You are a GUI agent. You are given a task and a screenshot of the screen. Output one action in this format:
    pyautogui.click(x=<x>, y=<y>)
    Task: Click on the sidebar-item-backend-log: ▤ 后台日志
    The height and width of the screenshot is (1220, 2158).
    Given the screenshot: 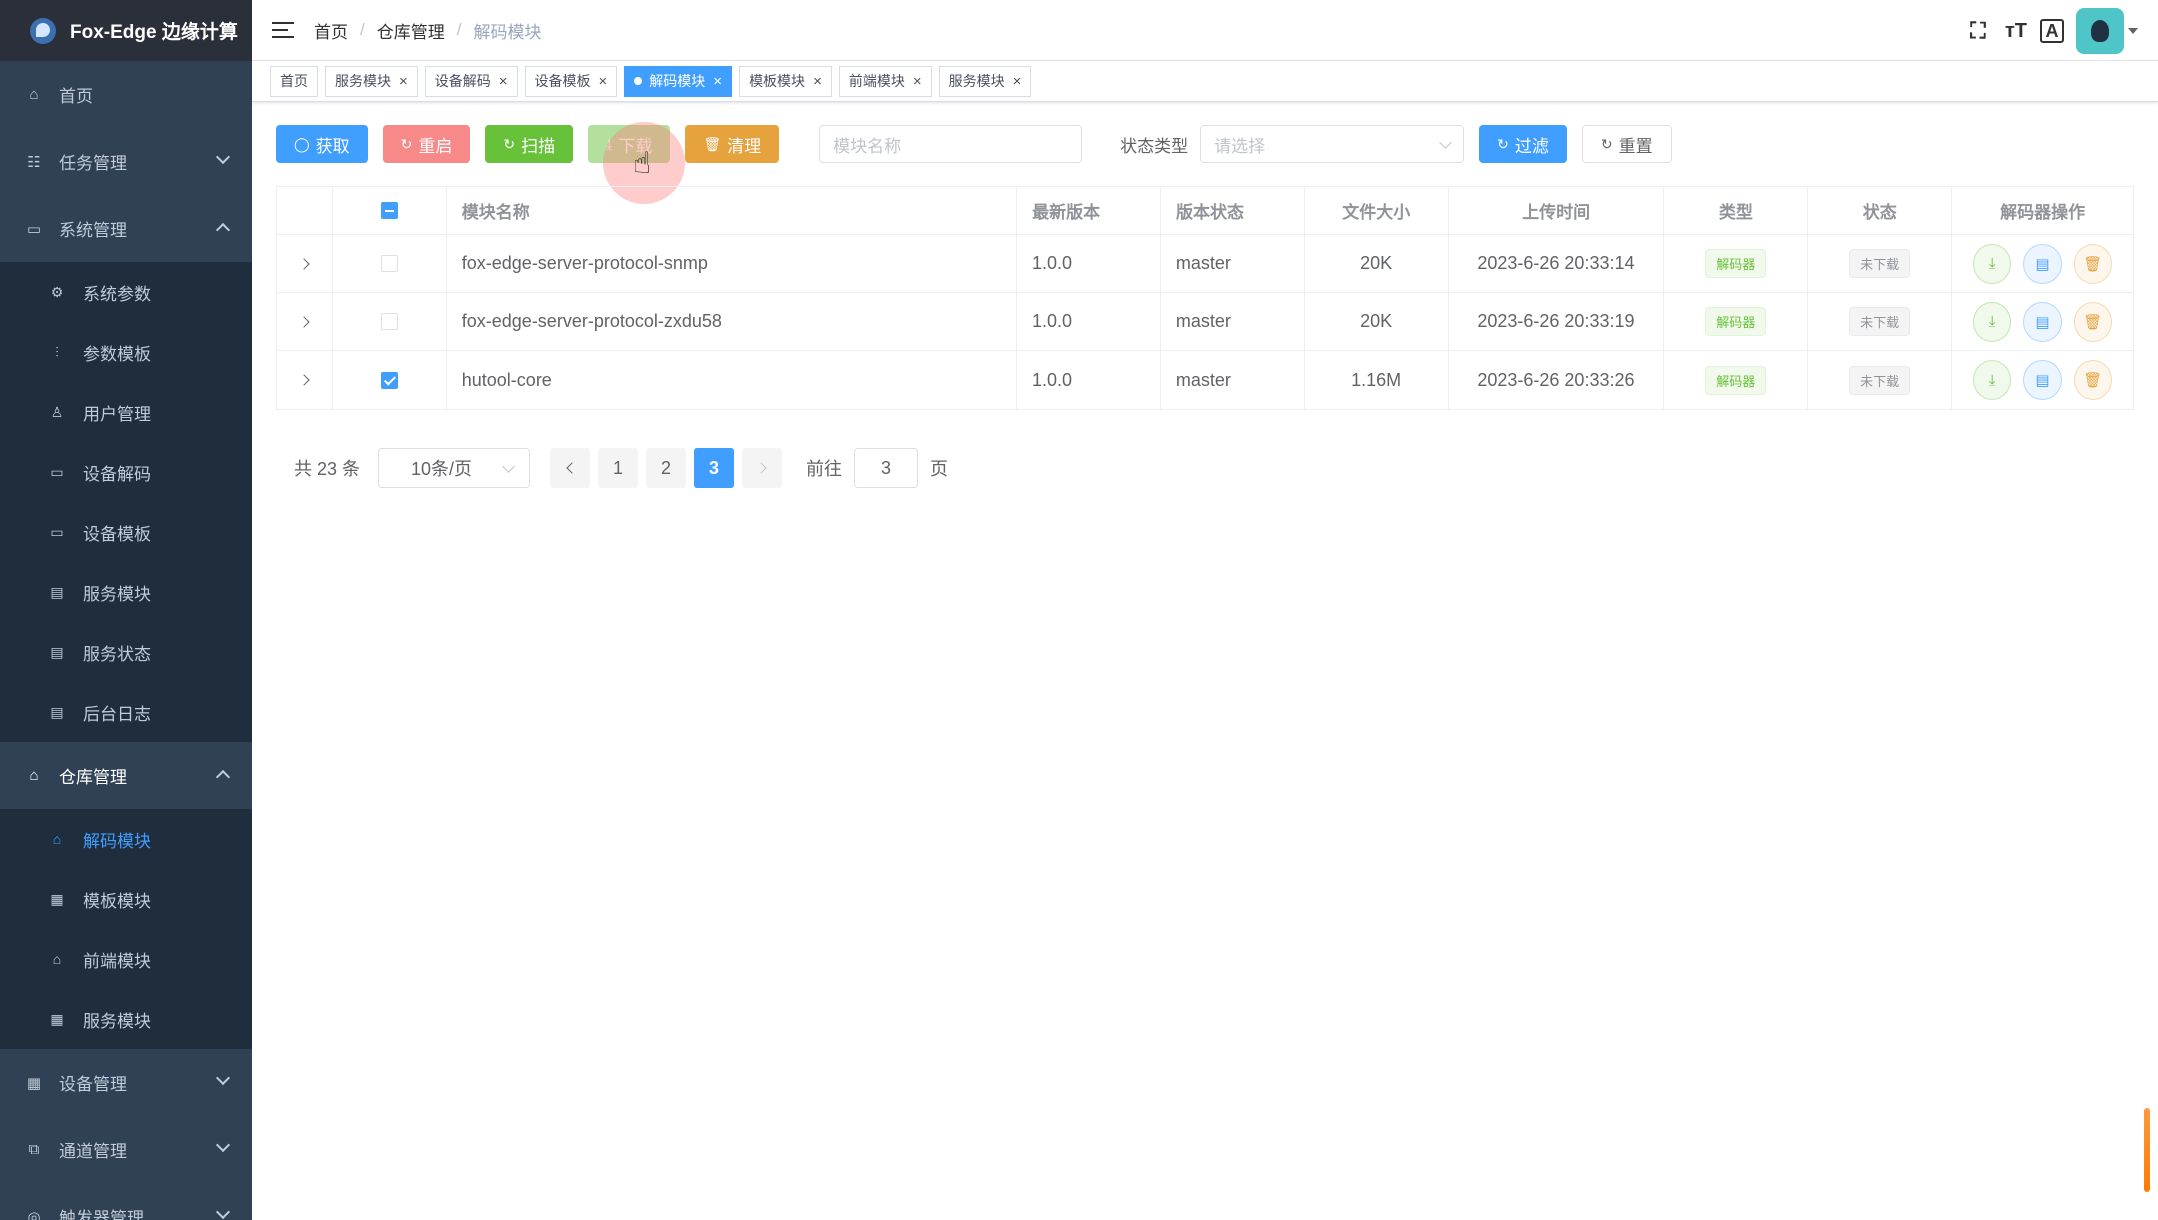 What is the action you would take?
    pyautogui.click(x=126, y=712)
    